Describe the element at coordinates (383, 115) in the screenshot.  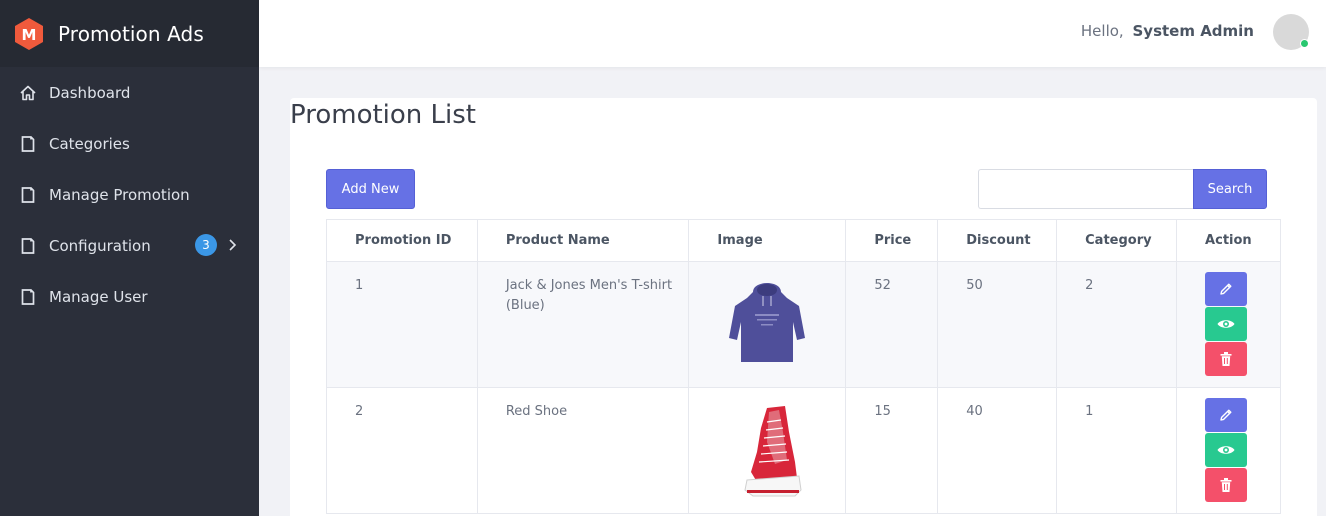
I see `page-title: Promotion List` at that location.